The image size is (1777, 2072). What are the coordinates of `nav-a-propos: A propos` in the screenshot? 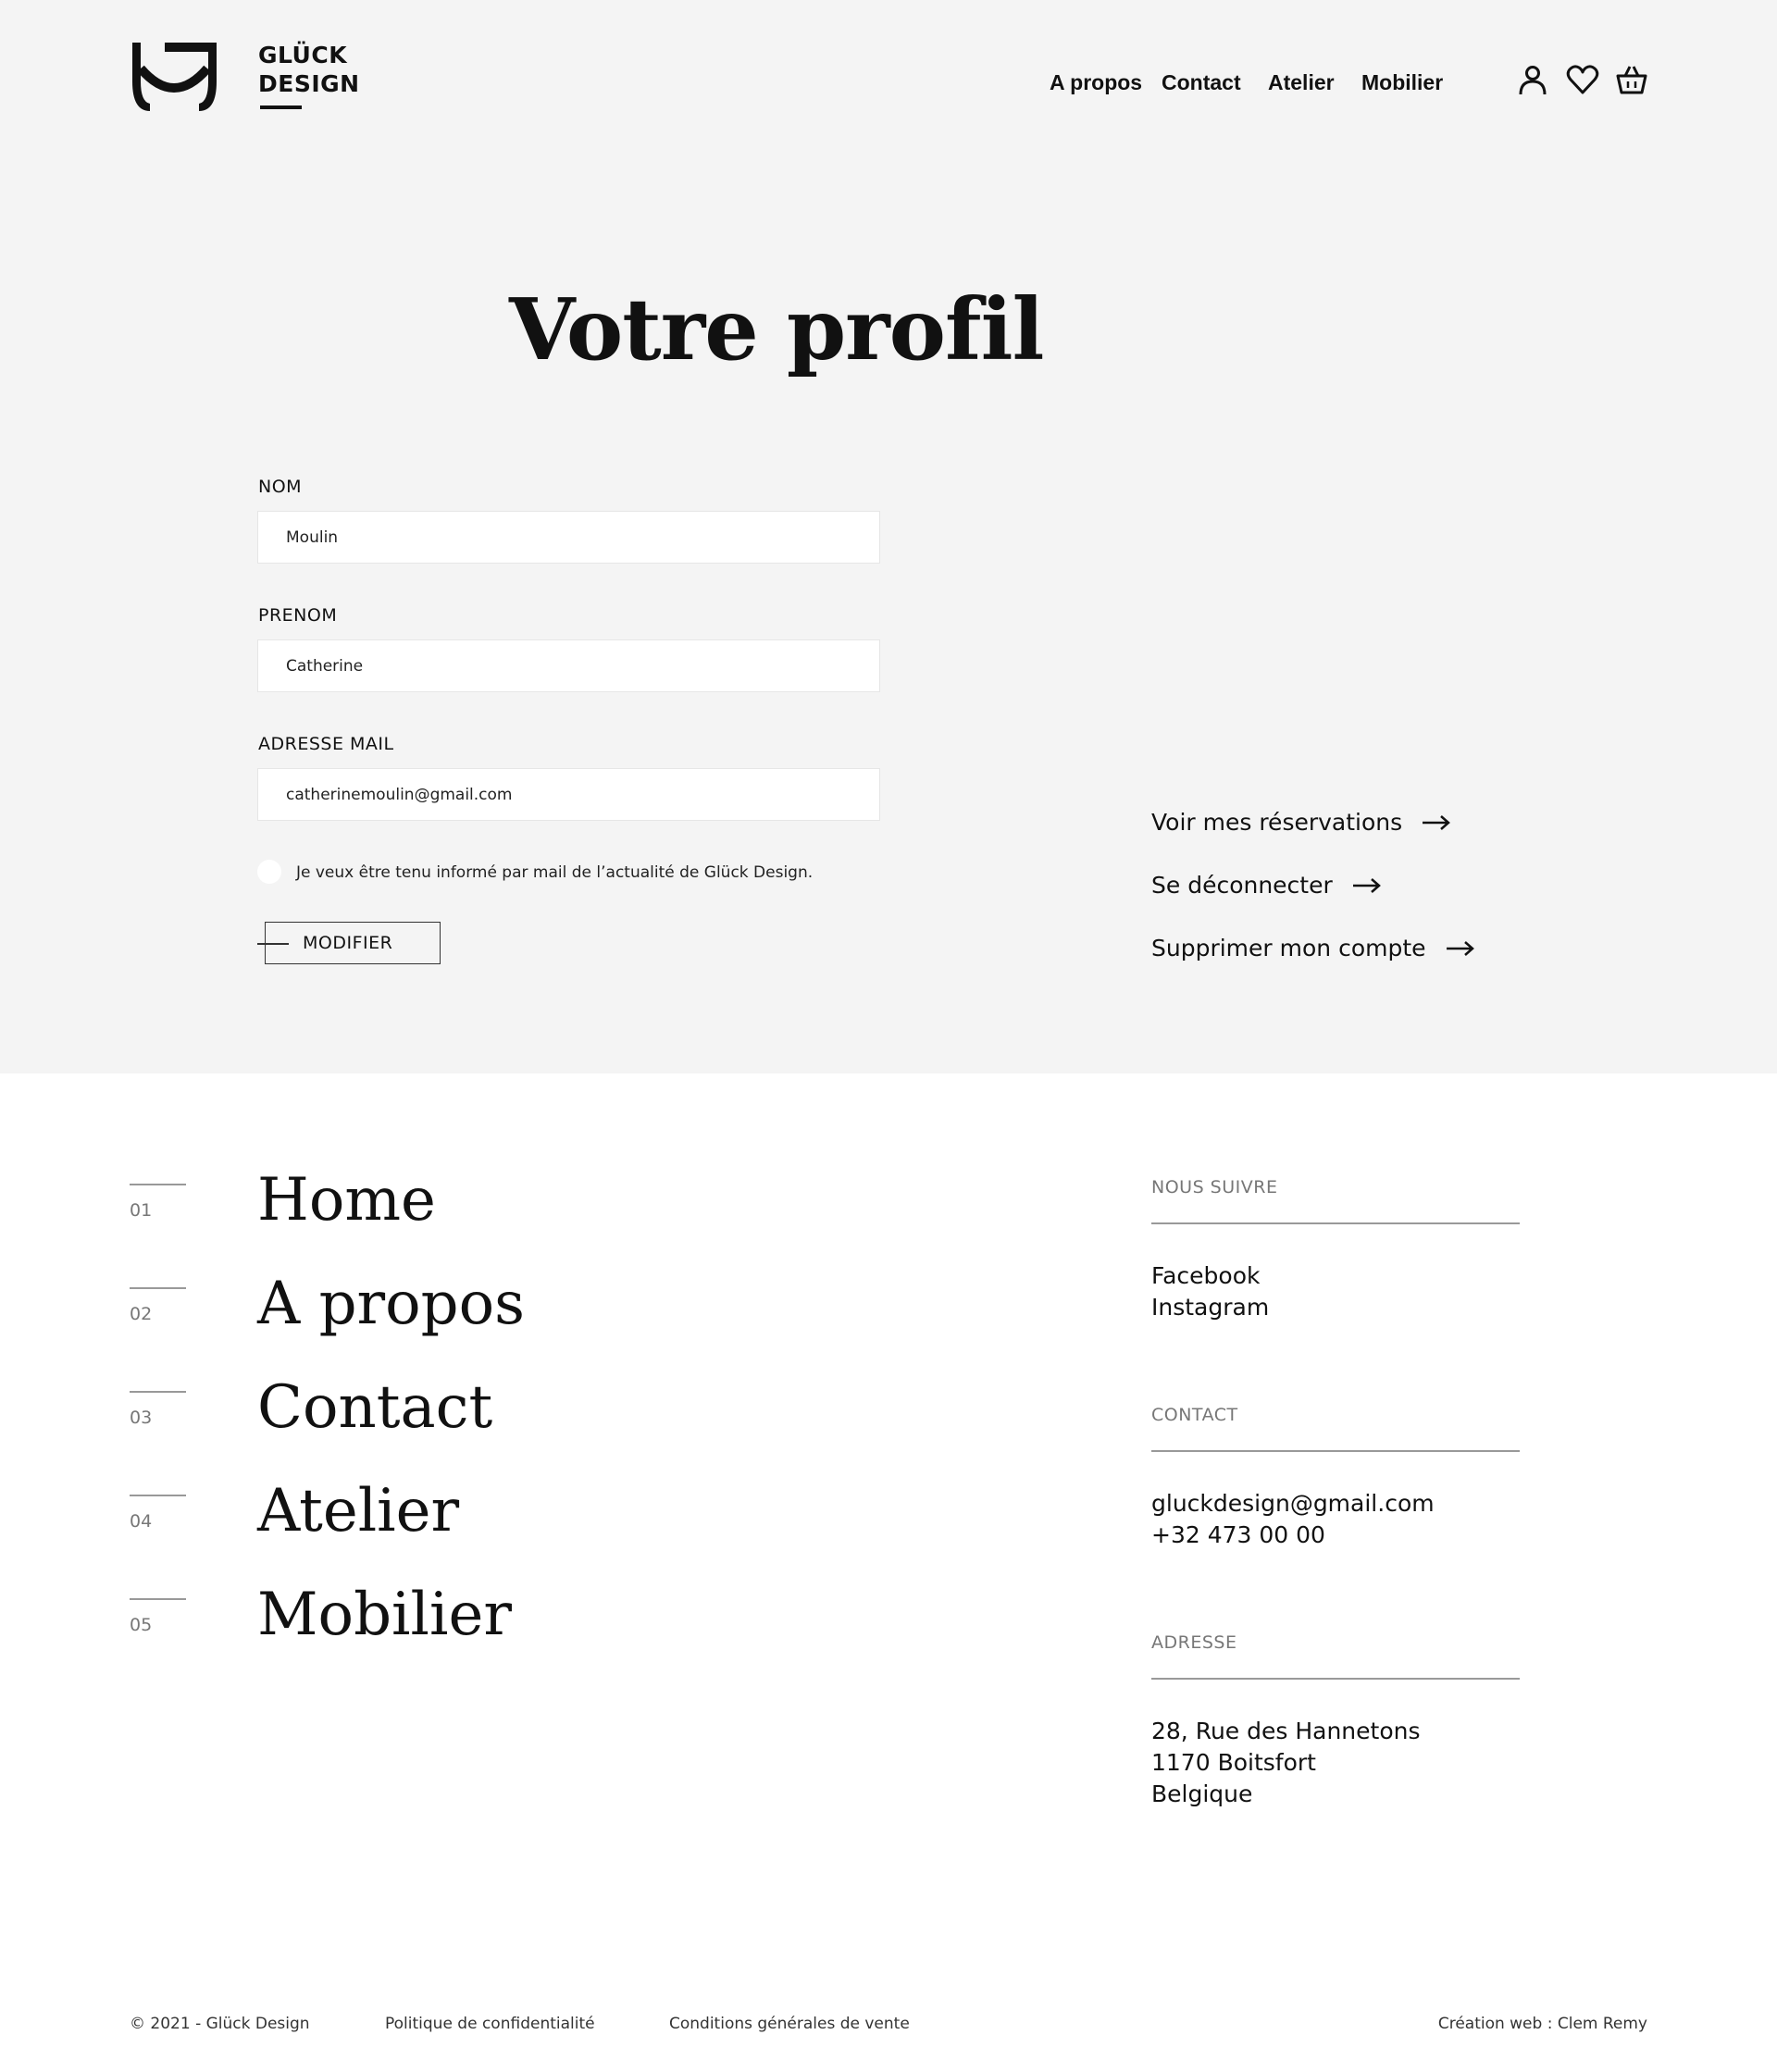 It's located at (1096, 82).